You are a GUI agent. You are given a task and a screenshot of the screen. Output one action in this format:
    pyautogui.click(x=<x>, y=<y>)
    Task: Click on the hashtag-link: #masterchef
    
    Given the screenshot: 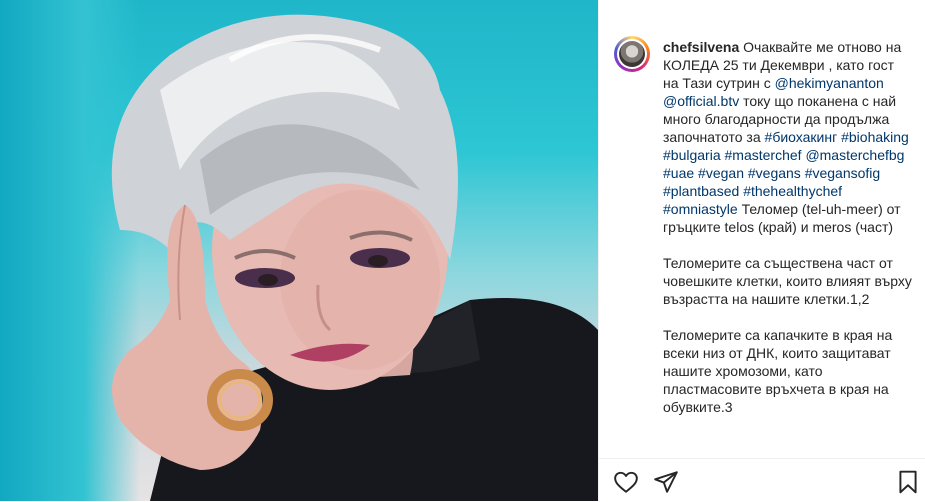 What is the action you would take?
    pyautogui.click(x=763, y=155)
    